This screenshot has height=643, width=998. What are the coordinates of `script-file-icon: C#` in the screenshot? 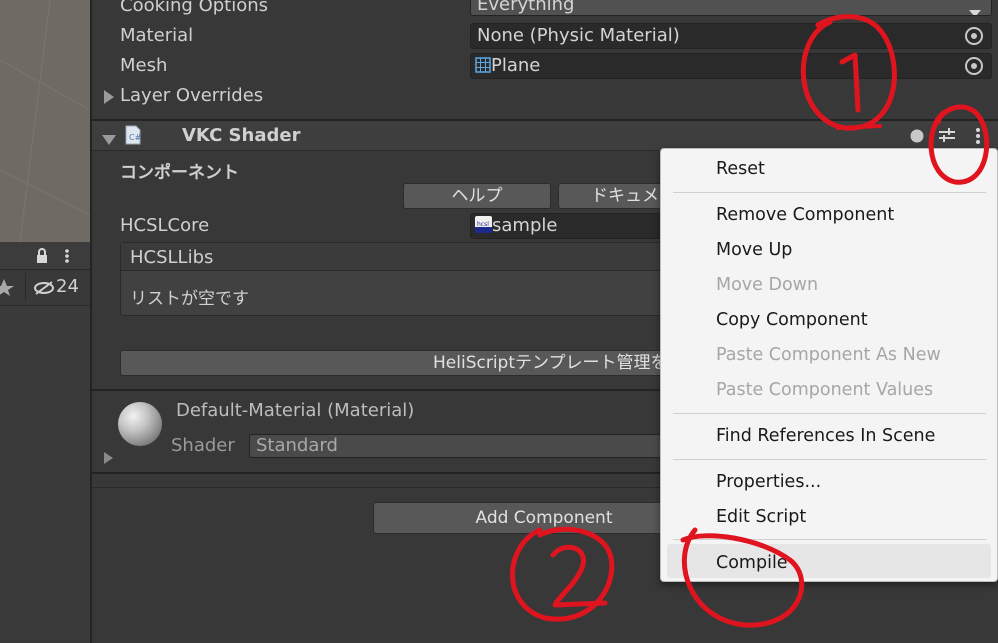 It's located at (133, 135).